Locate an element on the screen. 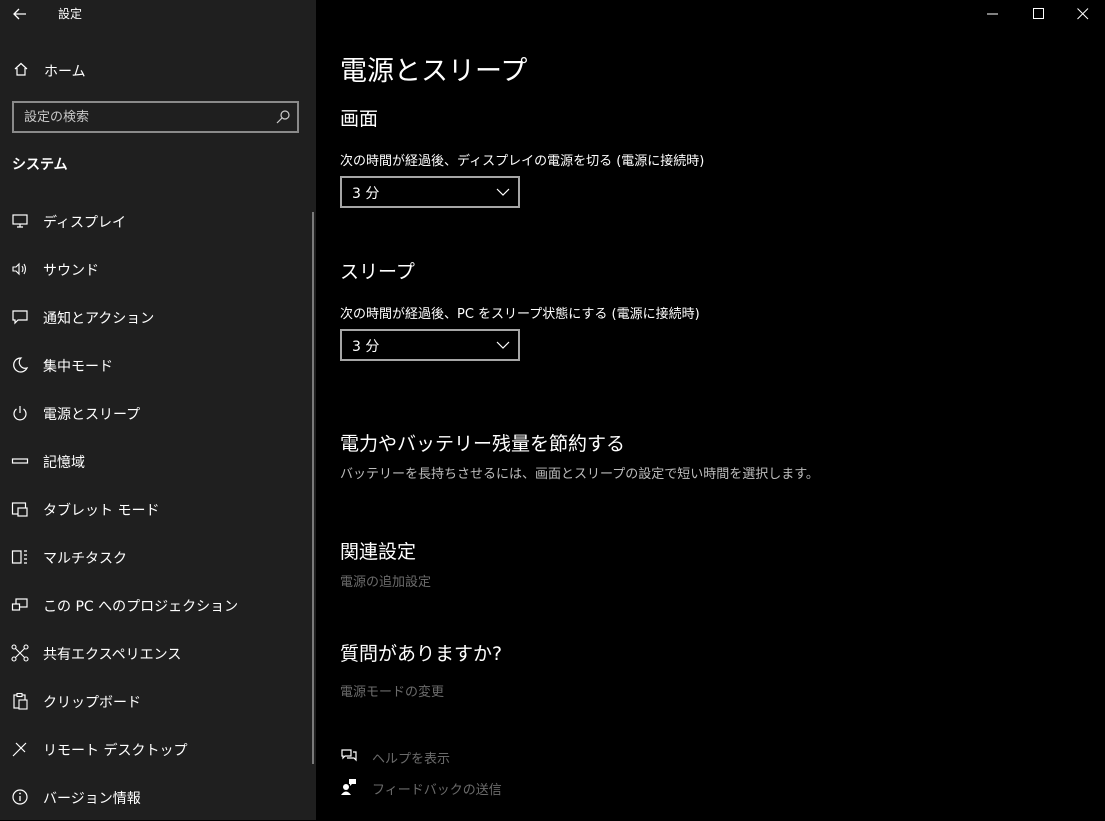 This screenshot has width=1105, height=821. sidebar-item-label: マルチタスク is located at coordinates (85, 559).